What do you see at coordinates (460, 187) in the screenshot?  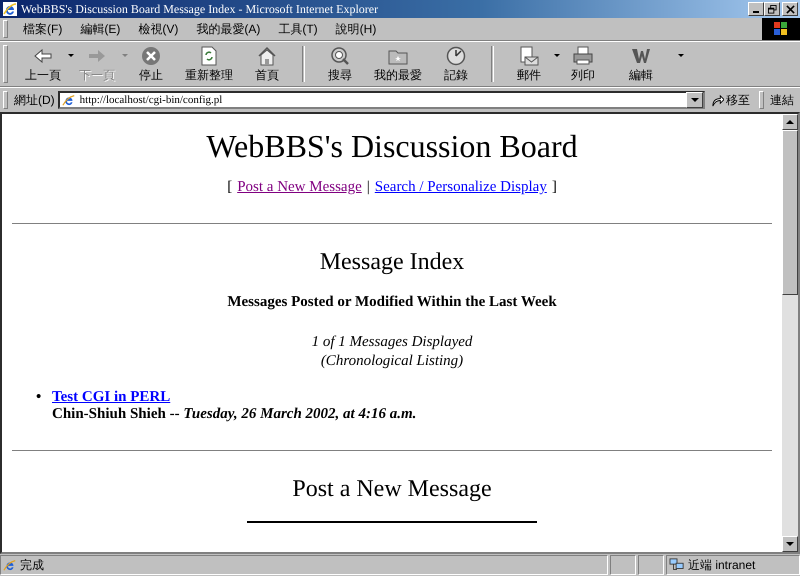 I see `nav-link: Search / Personalize Display` at bounding box center [460, 187].